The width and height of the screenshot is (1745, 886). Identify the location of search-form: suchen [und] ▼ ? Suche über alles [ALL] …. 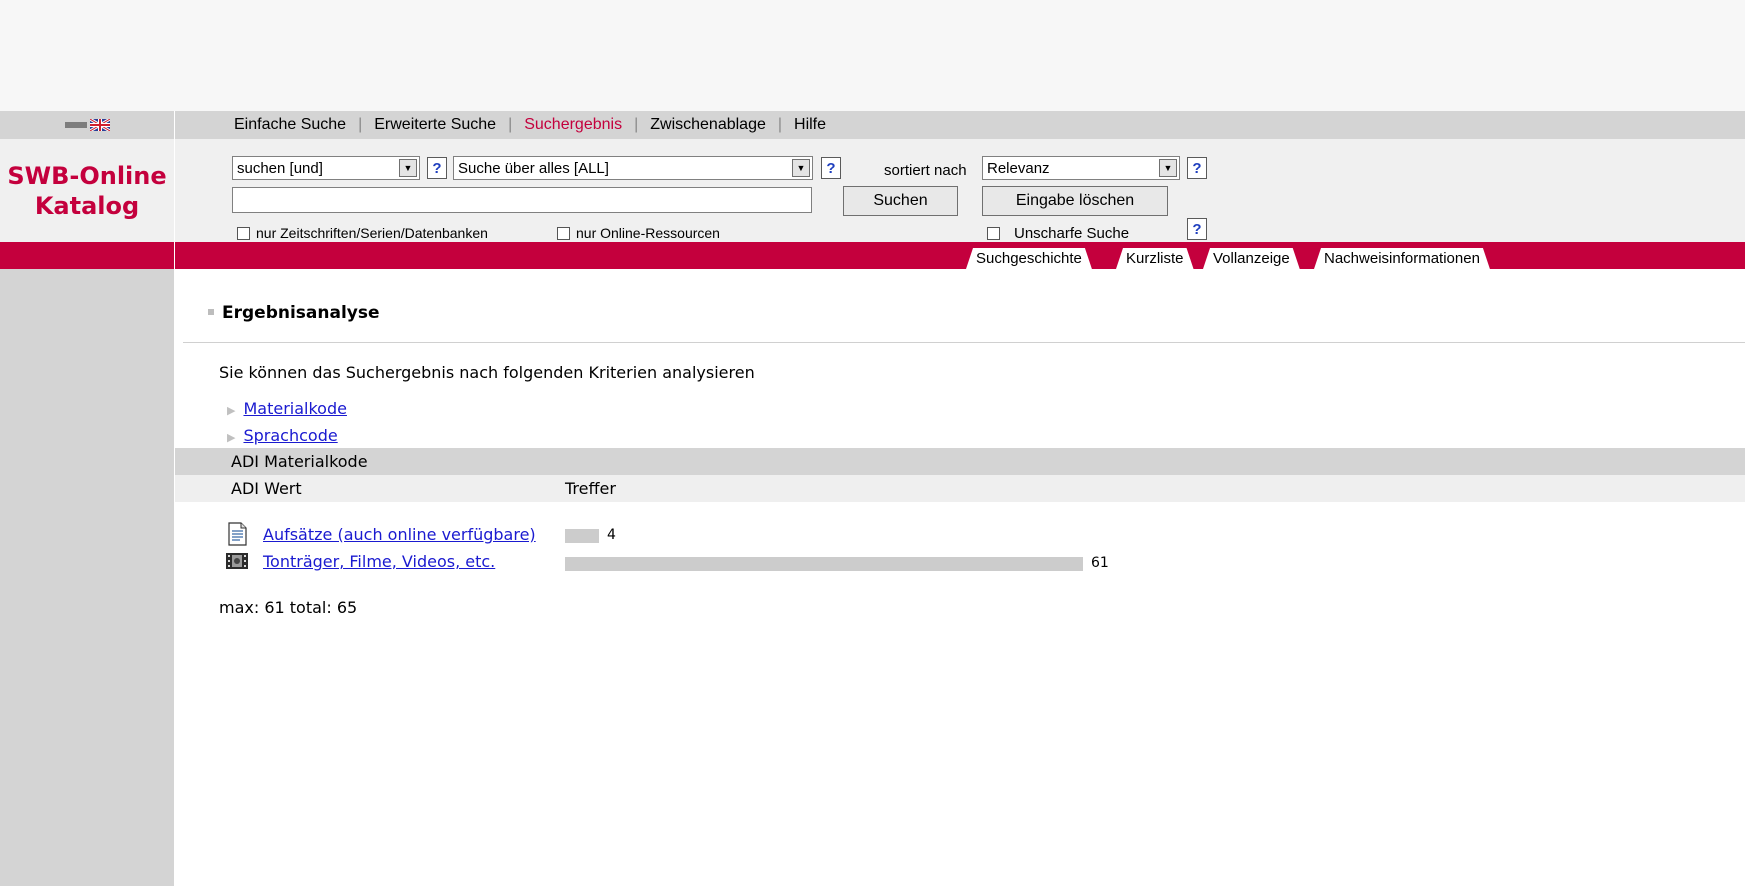
(960, 190).